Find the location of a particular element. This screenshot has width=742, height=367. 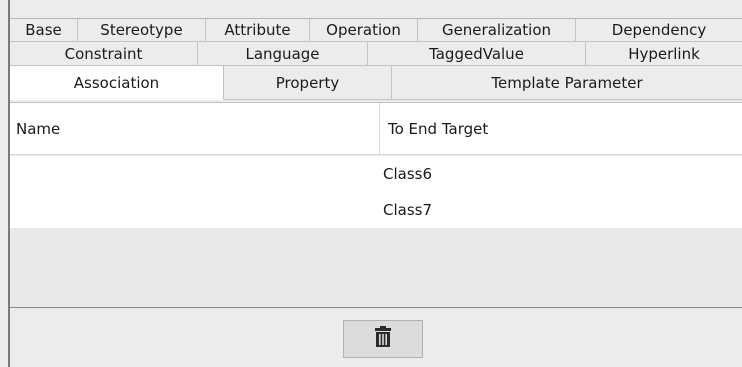

tab-template-parameter: Template Parameter is located at coordinates (567, 83).